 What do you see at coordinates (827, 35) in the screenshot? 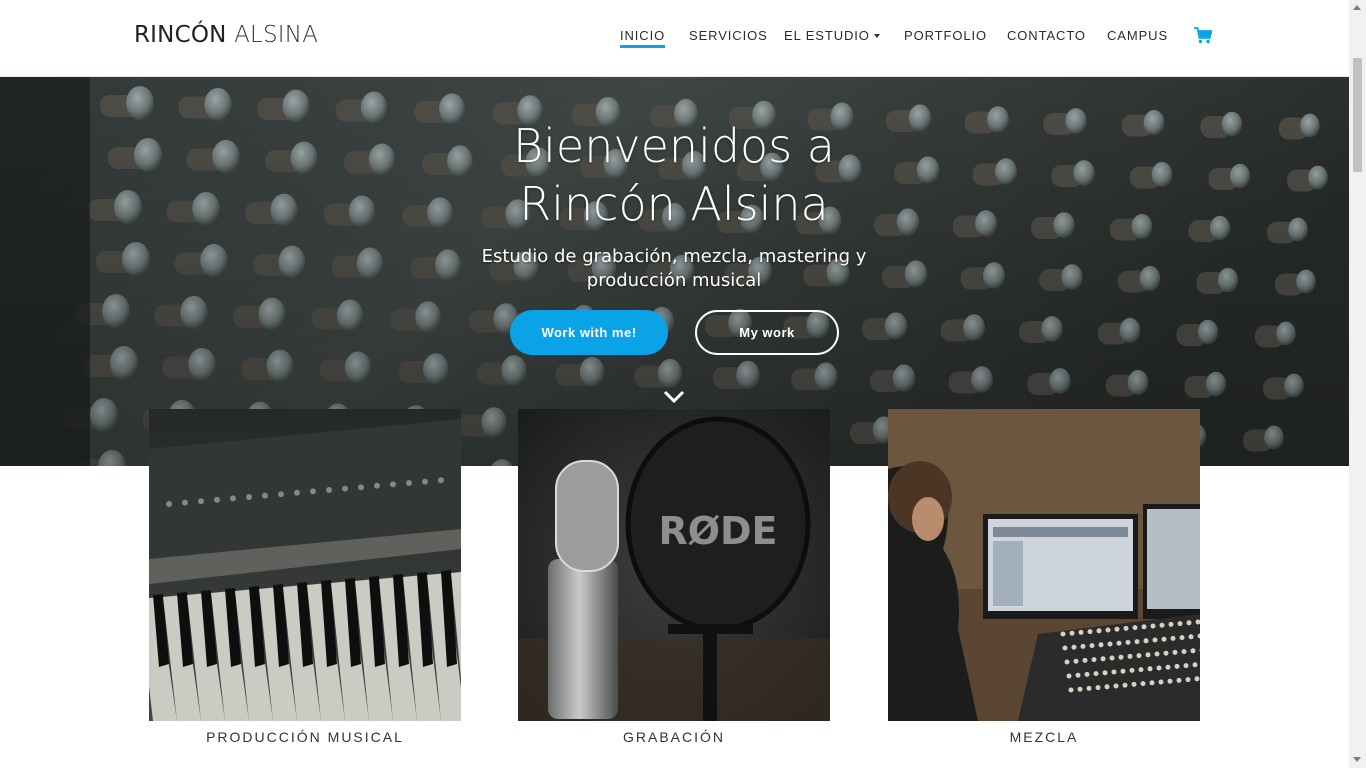
I see `nav-item-el-estudio-label: EL ESTUDIO` at bounding box center [827, 35].